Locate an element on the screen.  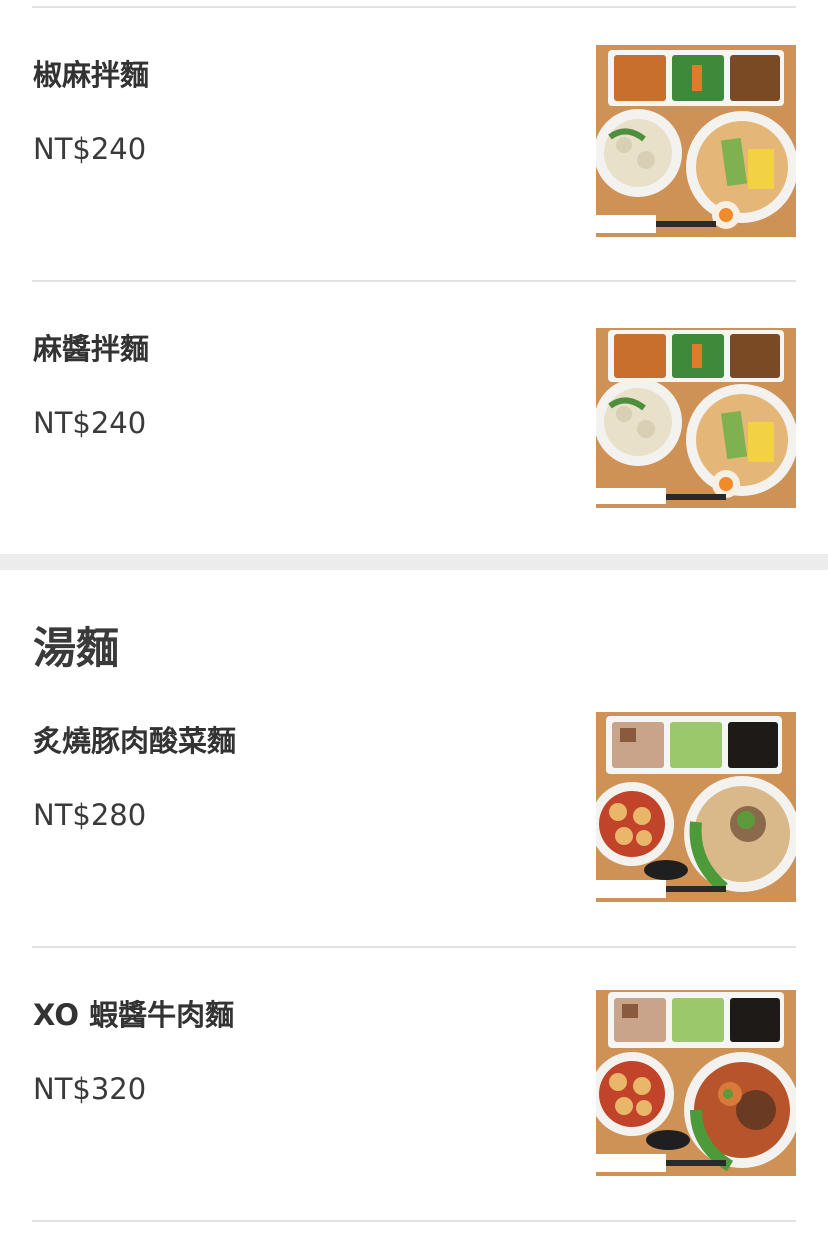
beef-noodle-set-meal-photo-icon is located at coordinates (696, 1083).